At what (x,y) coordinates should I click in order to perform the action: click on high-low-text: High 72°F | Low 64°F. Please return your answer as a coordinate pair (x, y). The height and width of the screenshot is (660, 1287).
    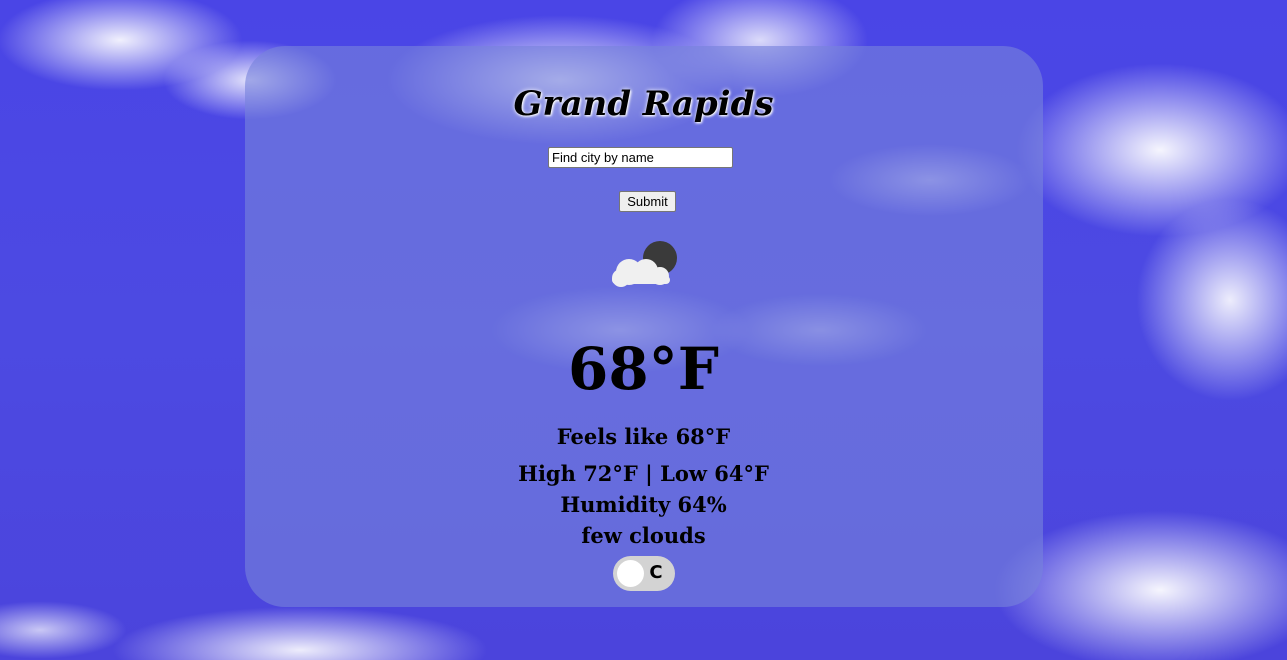
    Looking at the image, I should click on (643, 473).